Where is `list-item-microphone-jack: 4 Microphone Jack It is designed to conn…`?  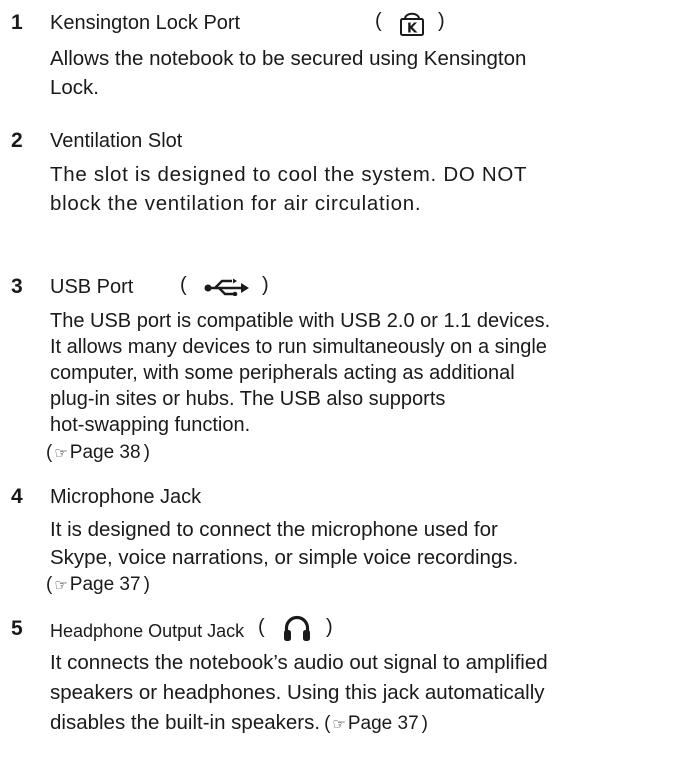 list-item-microphone-jack: 4 Microphone Jack It is designed to conn… is located at coordinates (340, 537).